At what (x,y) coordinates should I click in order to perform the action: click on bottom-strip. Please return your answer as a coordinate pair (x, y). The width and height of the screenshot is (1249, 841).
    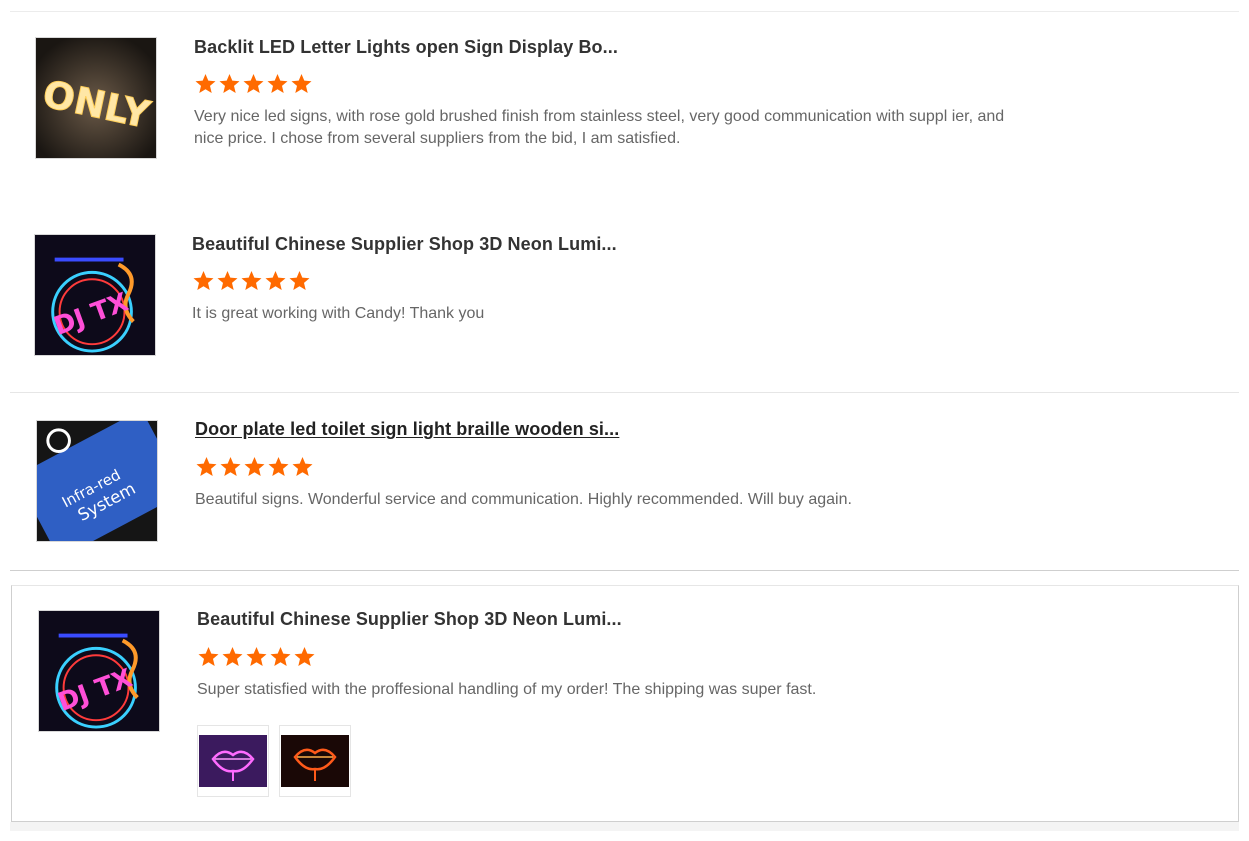
    Looking at the image, I should click on (624, 826).